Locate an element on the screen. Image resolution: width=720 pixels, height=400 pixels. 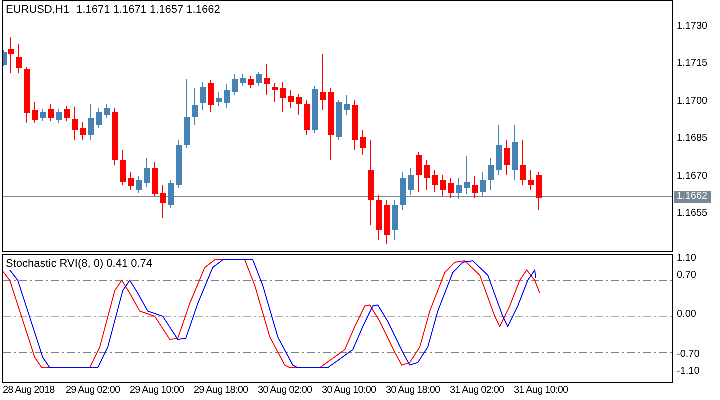
indicator-label: Stochastic RVI(8, 0) 0.41 0.74 is located at coordinates (79, 264).